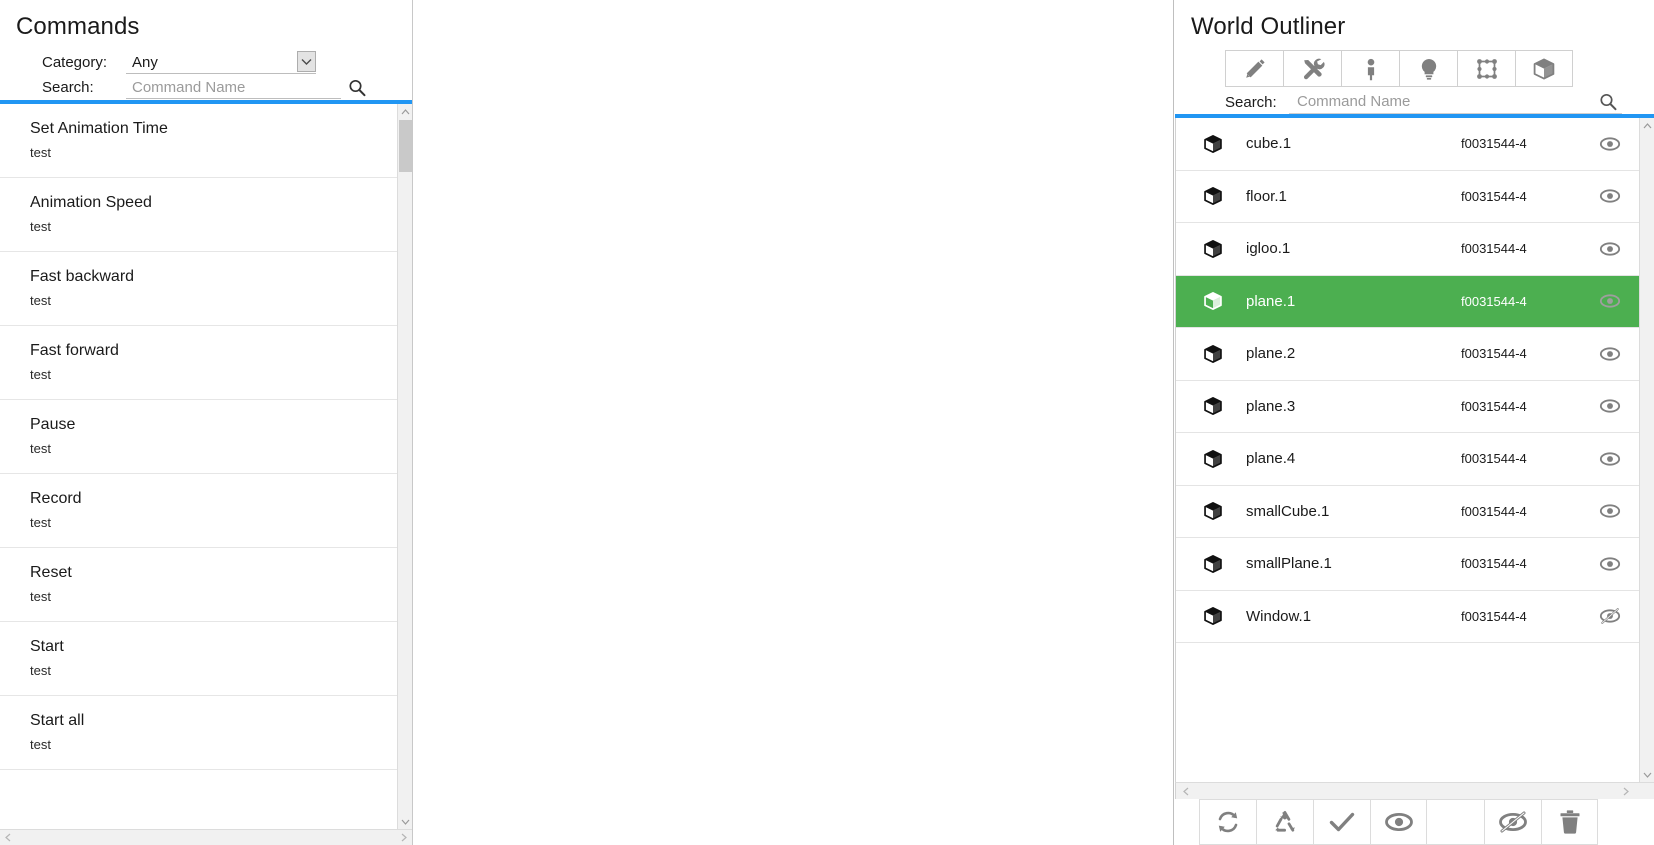  Describe the element at coordinates (1646, 450) in the screenshot. I see `outliner-vertical-scrollbar` at that location.